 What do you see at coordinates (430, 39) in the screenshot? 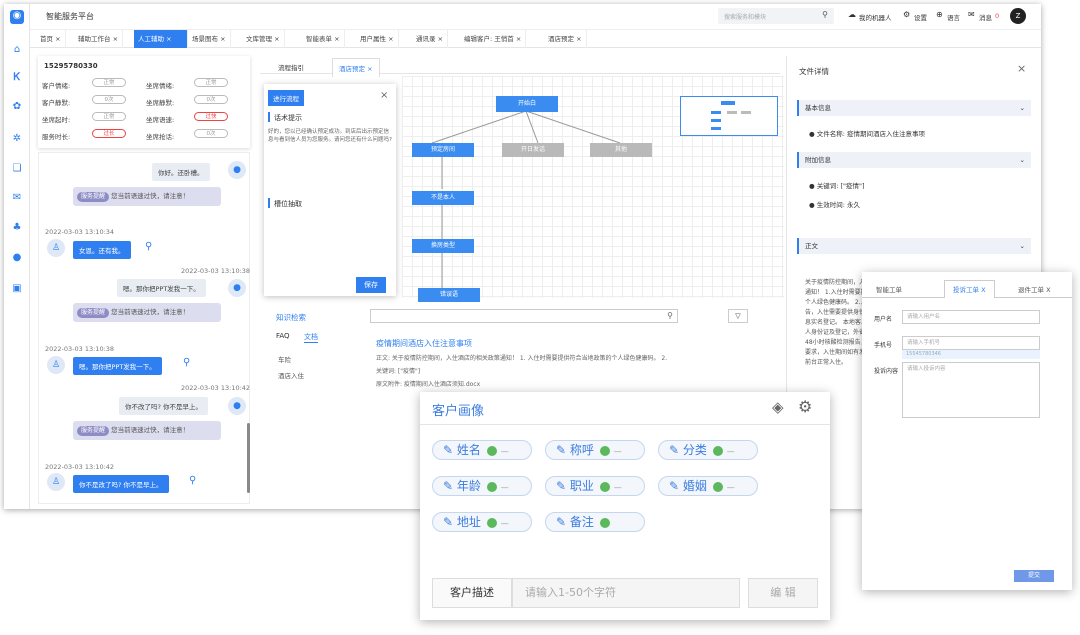
I see `tab-contacts: 通讯录 ×` at bounding box center [430, 39].